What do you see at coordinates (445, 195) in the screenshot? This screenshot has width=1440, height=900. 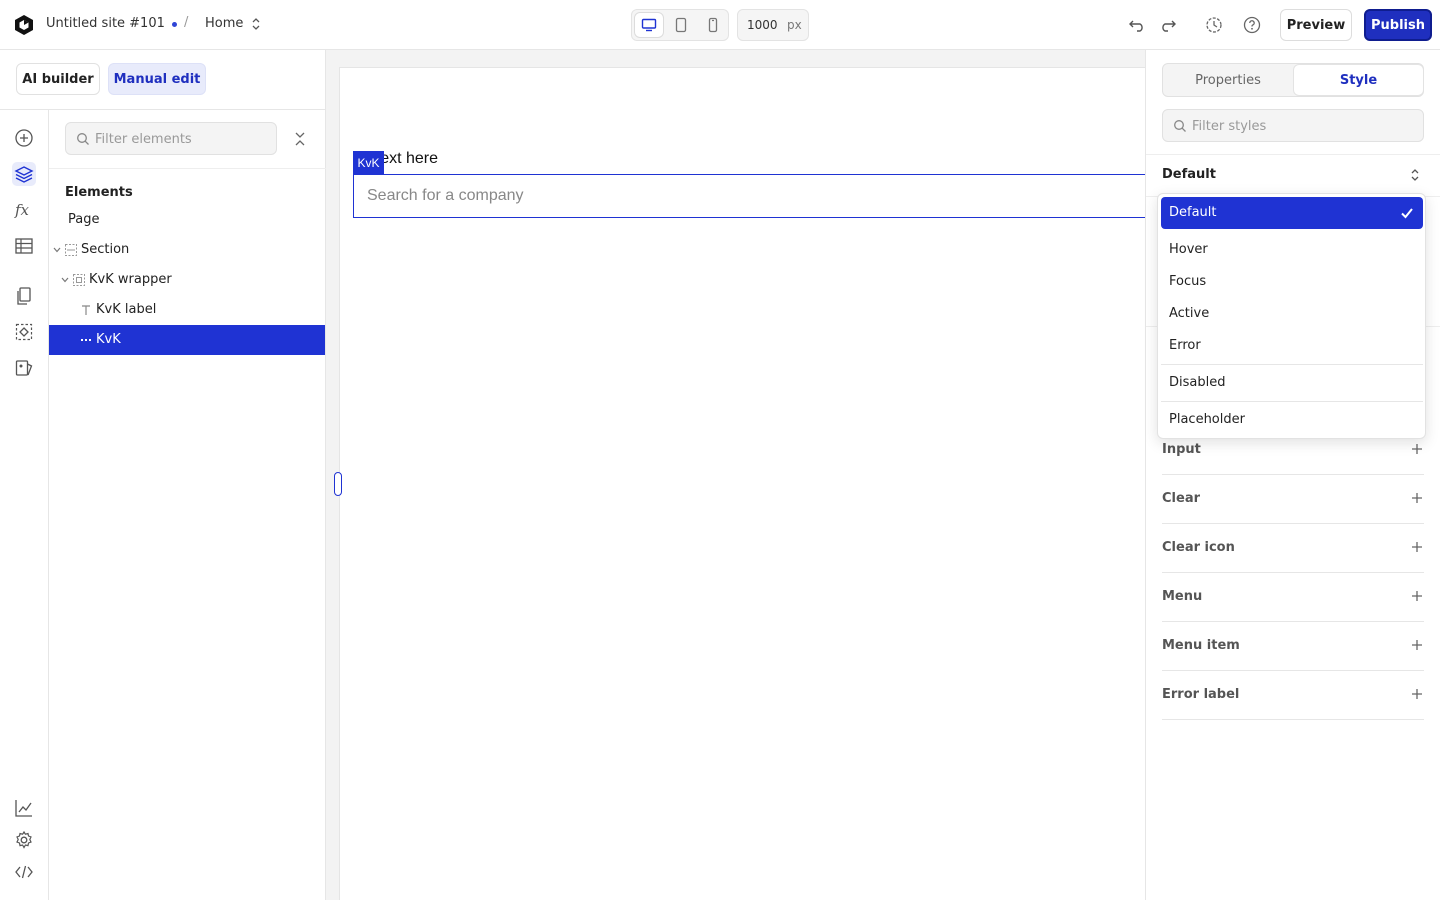 I see `kvk-input-placeholder: Search for a company` at bounding box center [445, 195].